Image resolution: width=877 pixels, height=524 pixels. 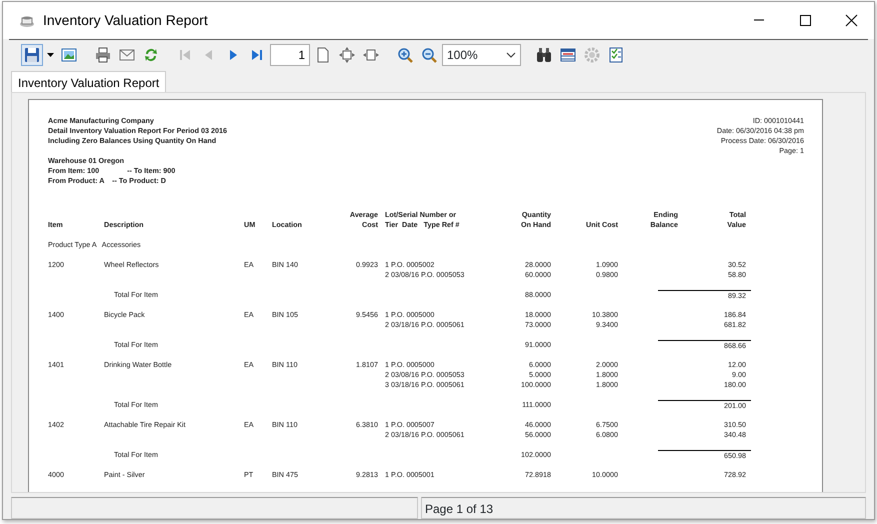 I want to click on page-icon, so click(x=323, y=55).